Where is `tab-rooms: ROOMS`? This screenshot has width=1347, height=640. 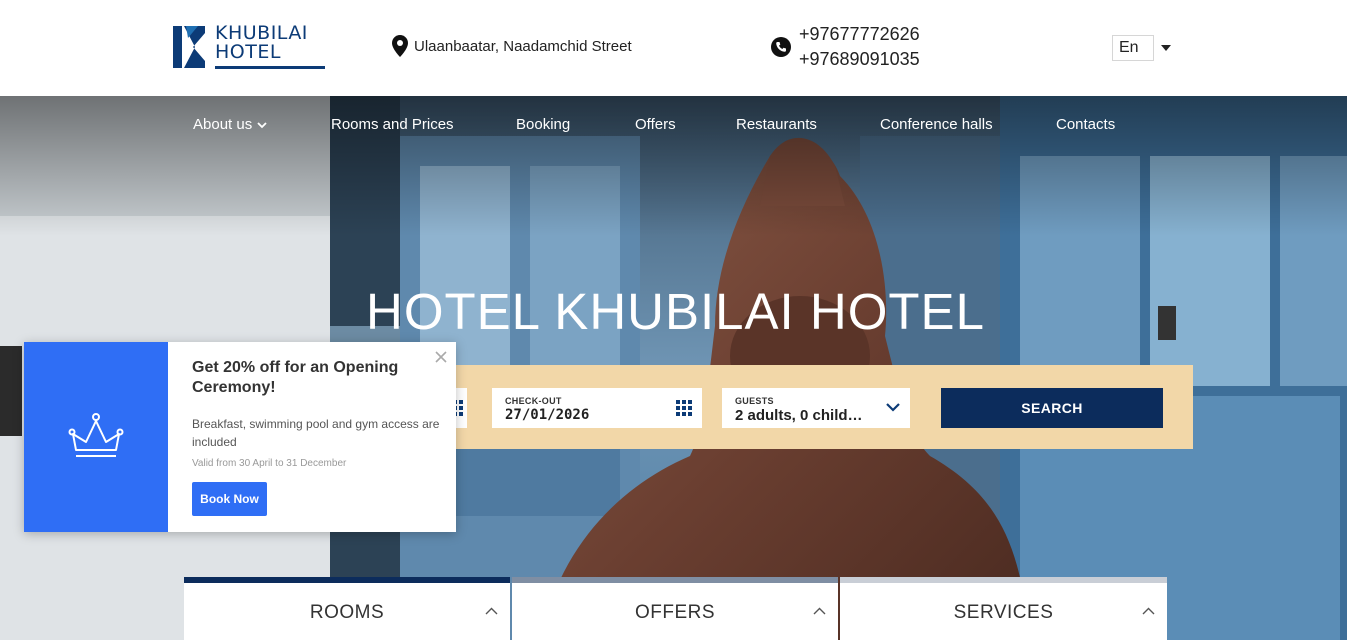 tab-rooms: ROOMS is located at coordinates (347, 608).